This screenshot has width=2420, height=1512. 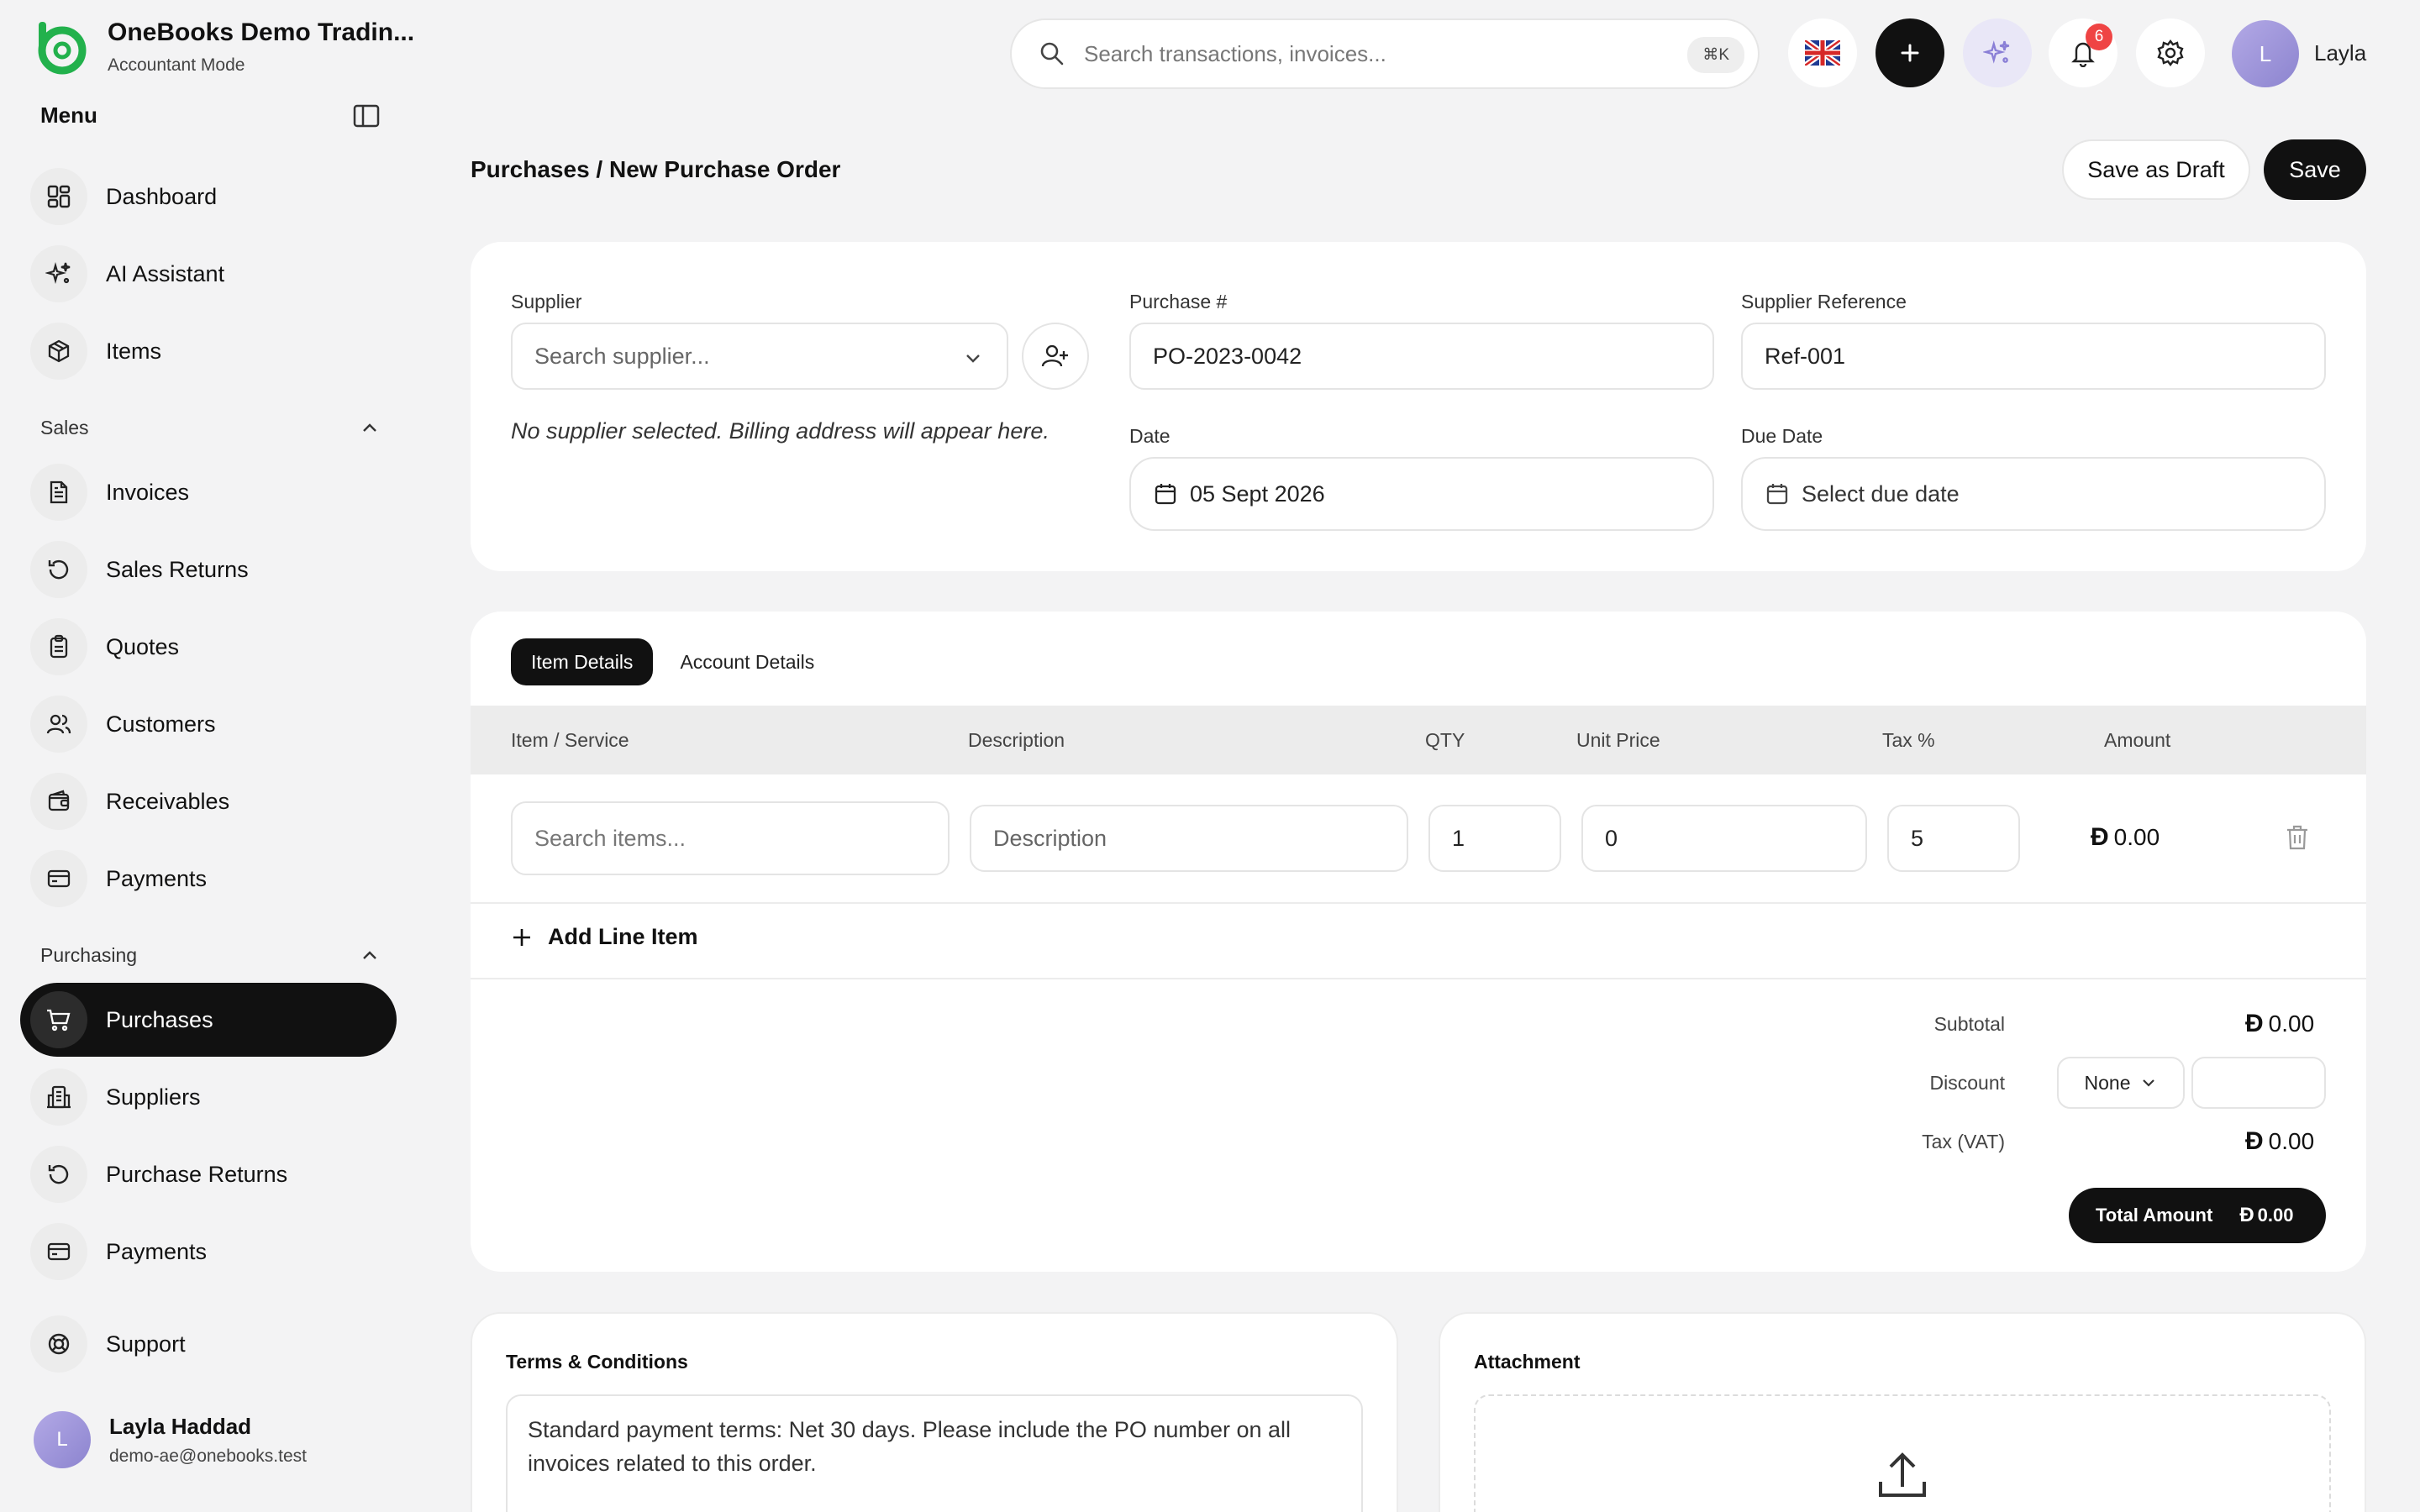 What do you see at coordinates (58, 1019) in the screenshot?
I see `cart-icon` at bounding box center [58, 1019].